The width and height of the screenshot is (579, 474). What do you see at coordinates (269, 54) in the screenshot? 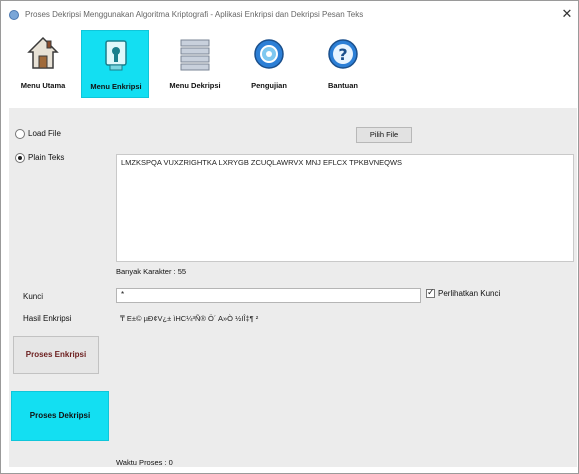
I see `test-icon` at bounding box center [269, 54].